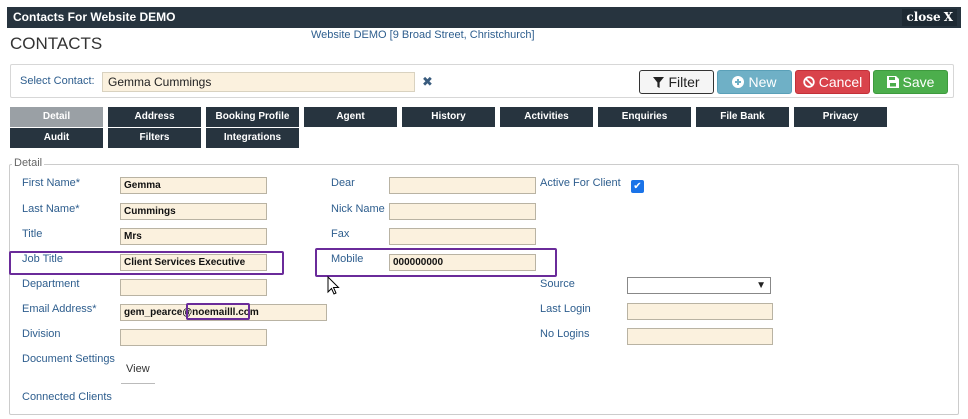 The width and height of the screenshot is (968, 419). Describe the element at coordinates (333, 285) in the screenshot. I see `mouse-cursor-icon` at that location.